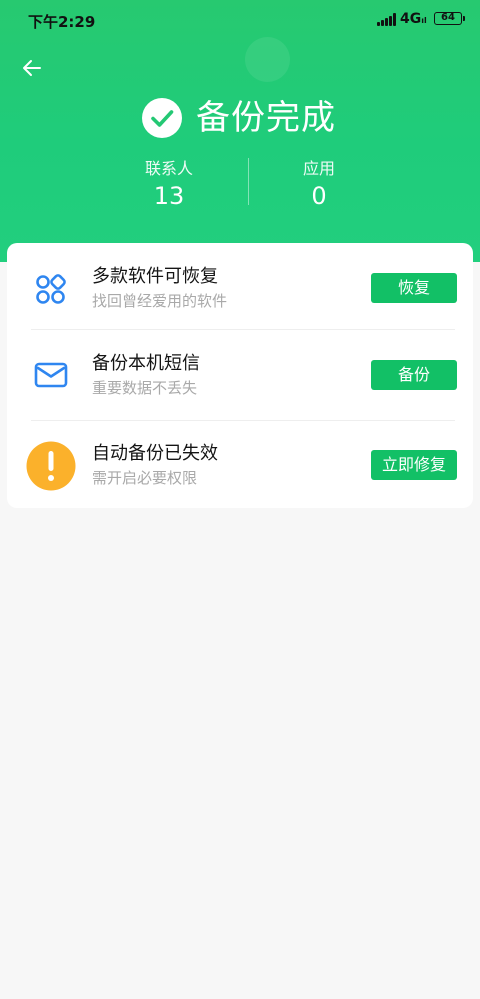  I want to click on item-title: 自动备份已失效, so click(155, 453).